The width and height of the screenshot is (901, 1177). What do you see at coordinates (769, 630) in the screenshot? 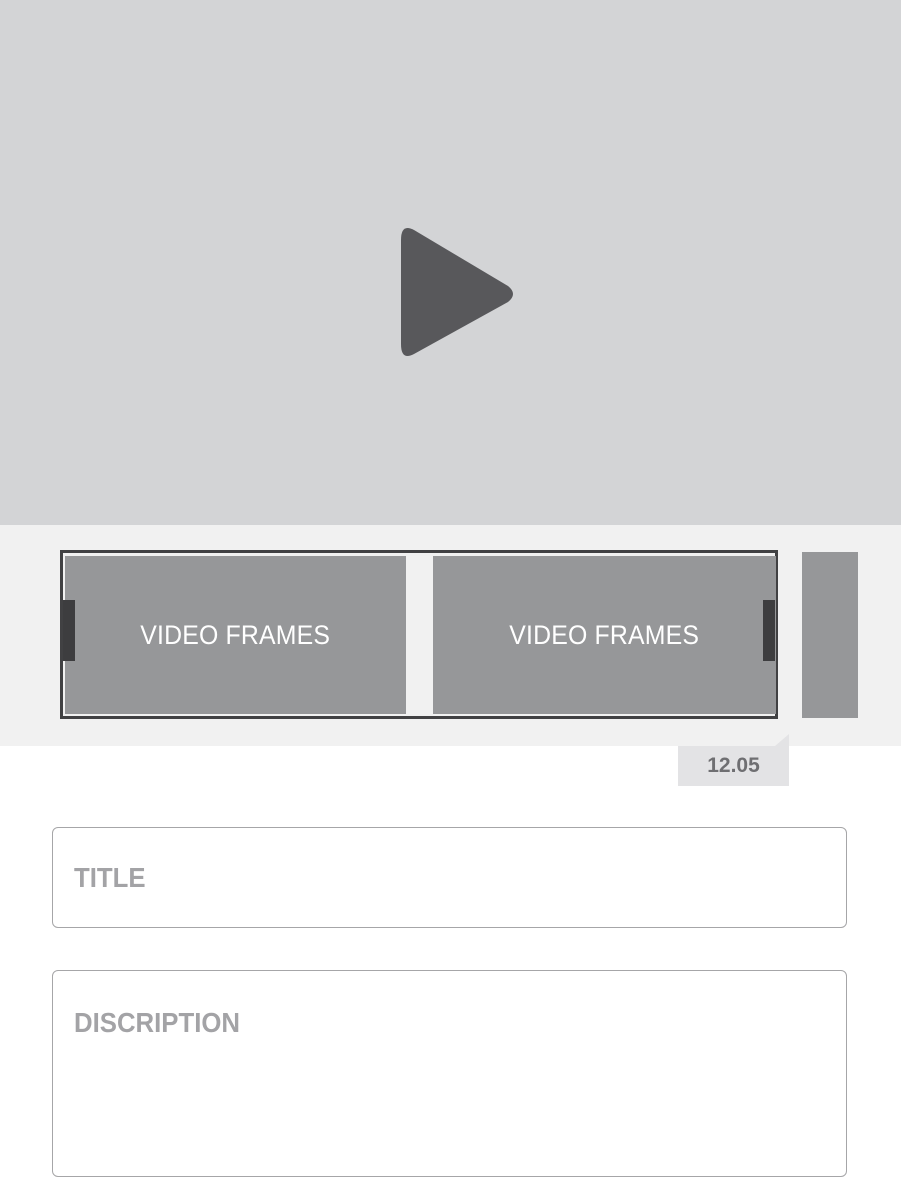
I see `trim-handle-right` at bounding box center [769, 630].